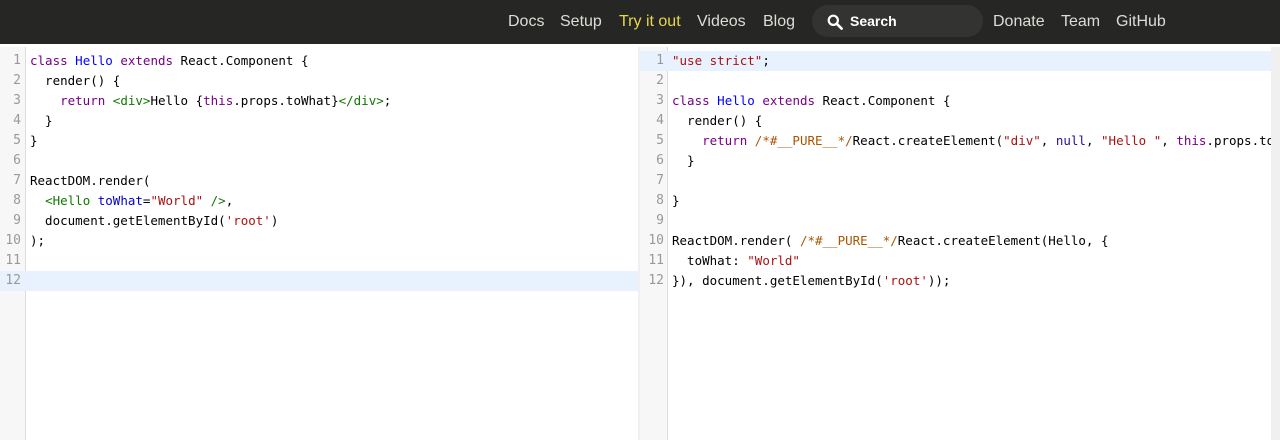 This screenshot has height=440, width=1280. Describe the element at coordinates (811, 101) in the screenshot. I see `code-text: class Hello extends React.Component {` at that location.